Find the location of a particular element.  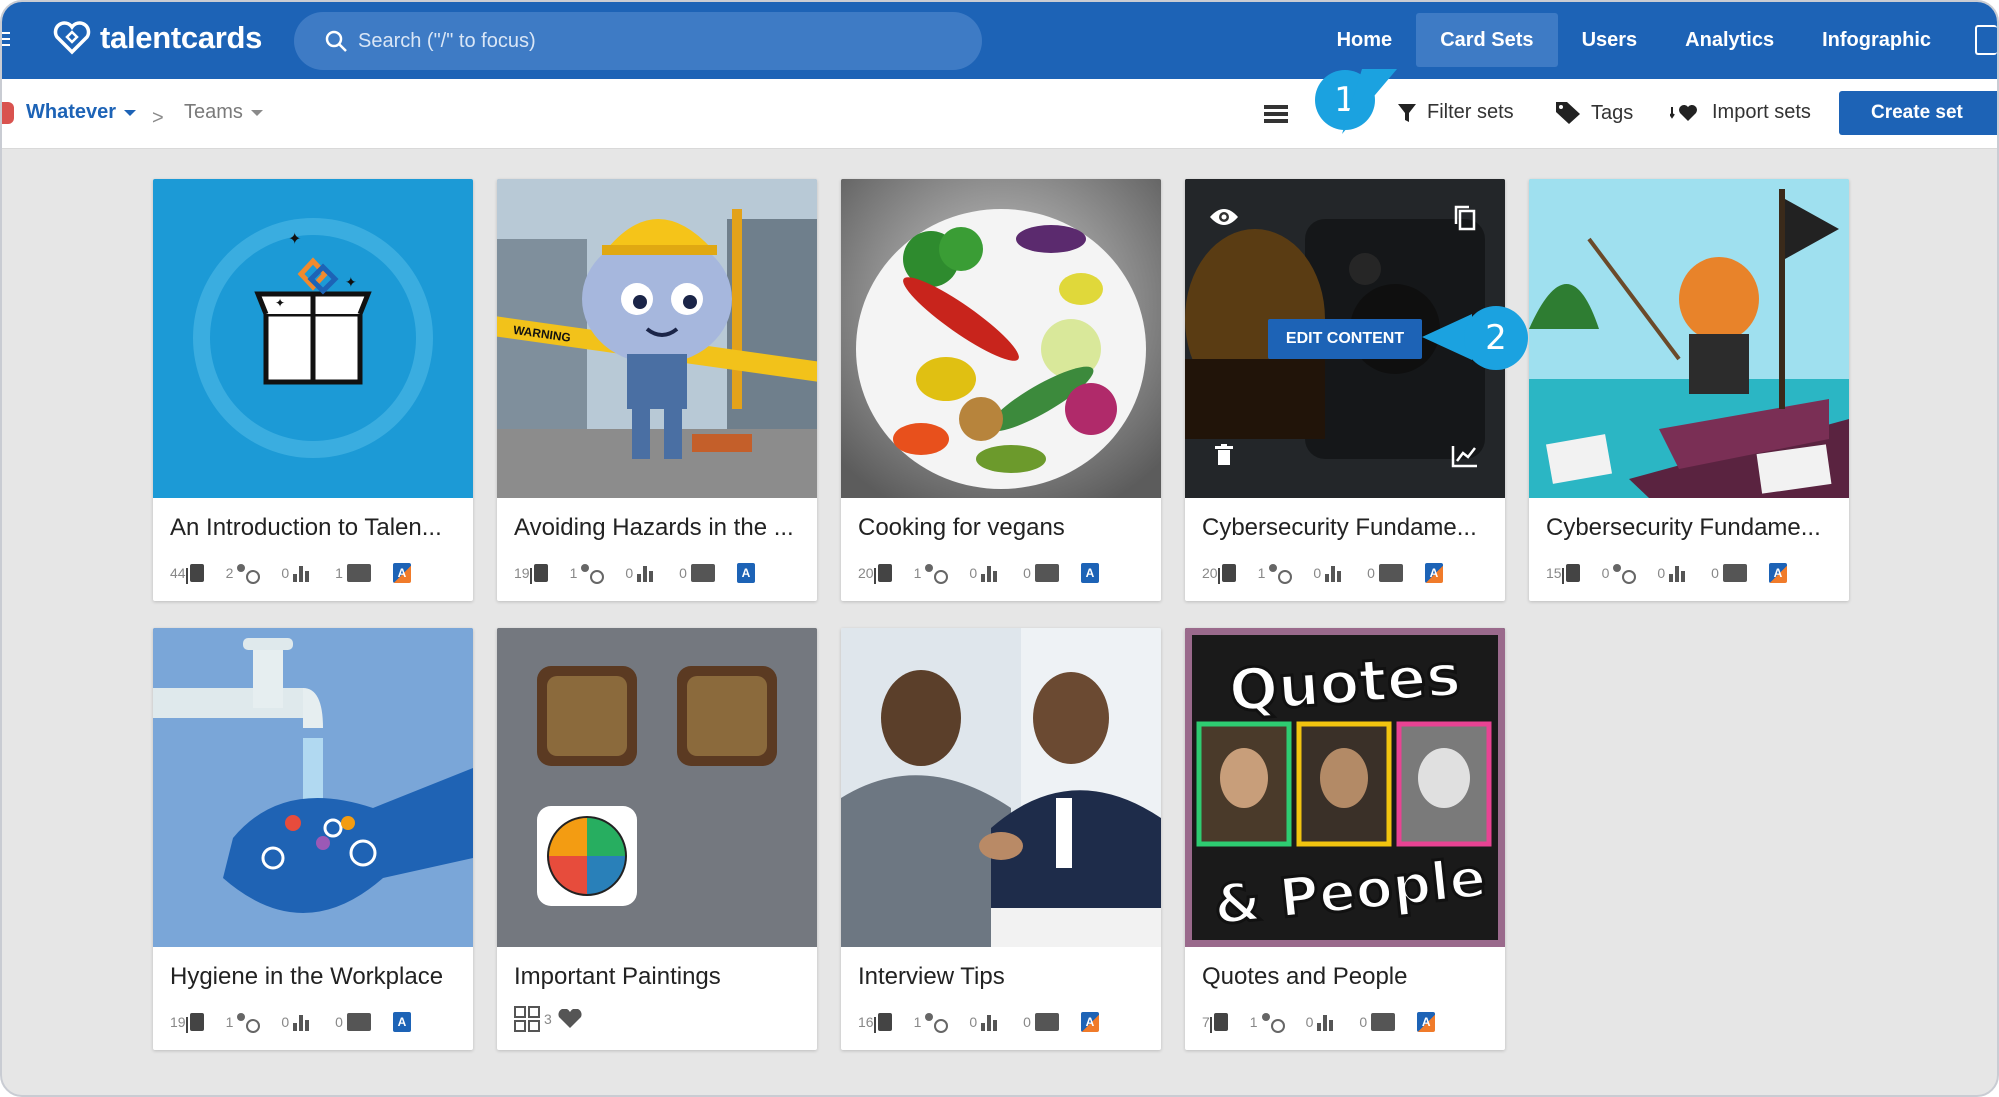

delete-trash-icon is located at coordinates (1224, 455).